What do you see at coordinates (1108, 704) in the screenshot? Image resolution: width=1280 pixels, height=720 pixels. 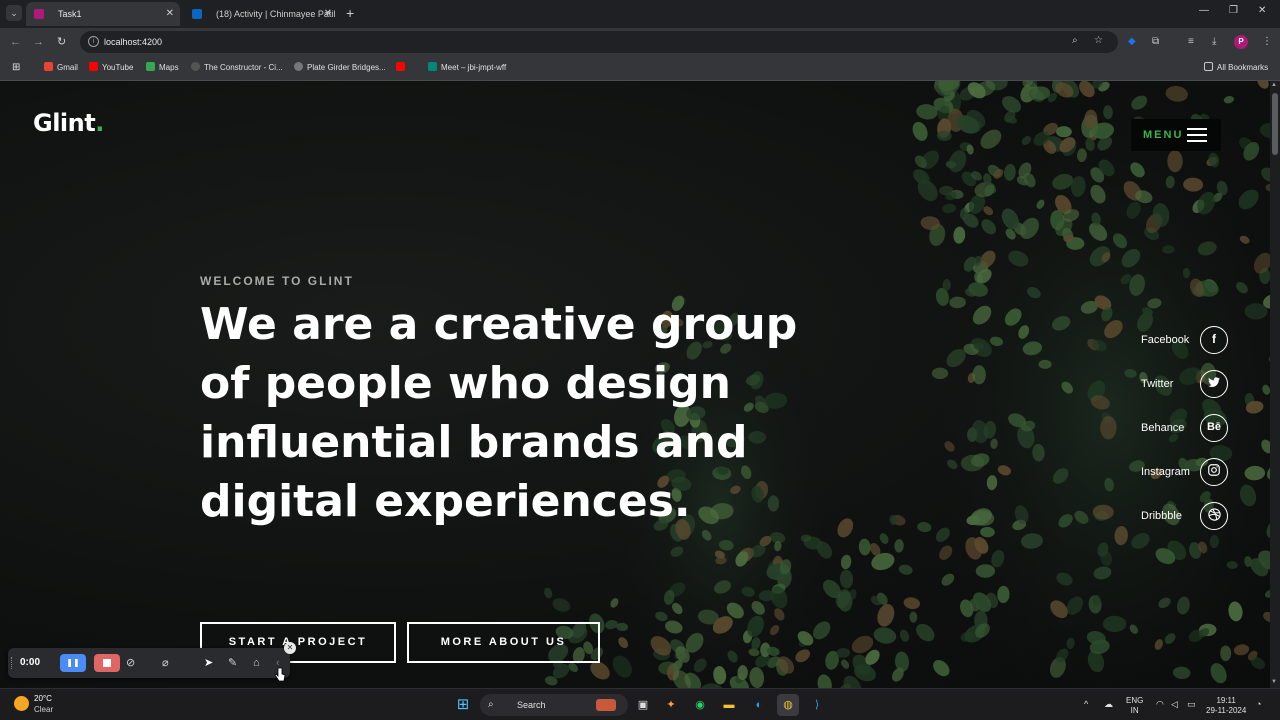 I see `onedrive-icon: ☁` at bounding box center [1108, 704].